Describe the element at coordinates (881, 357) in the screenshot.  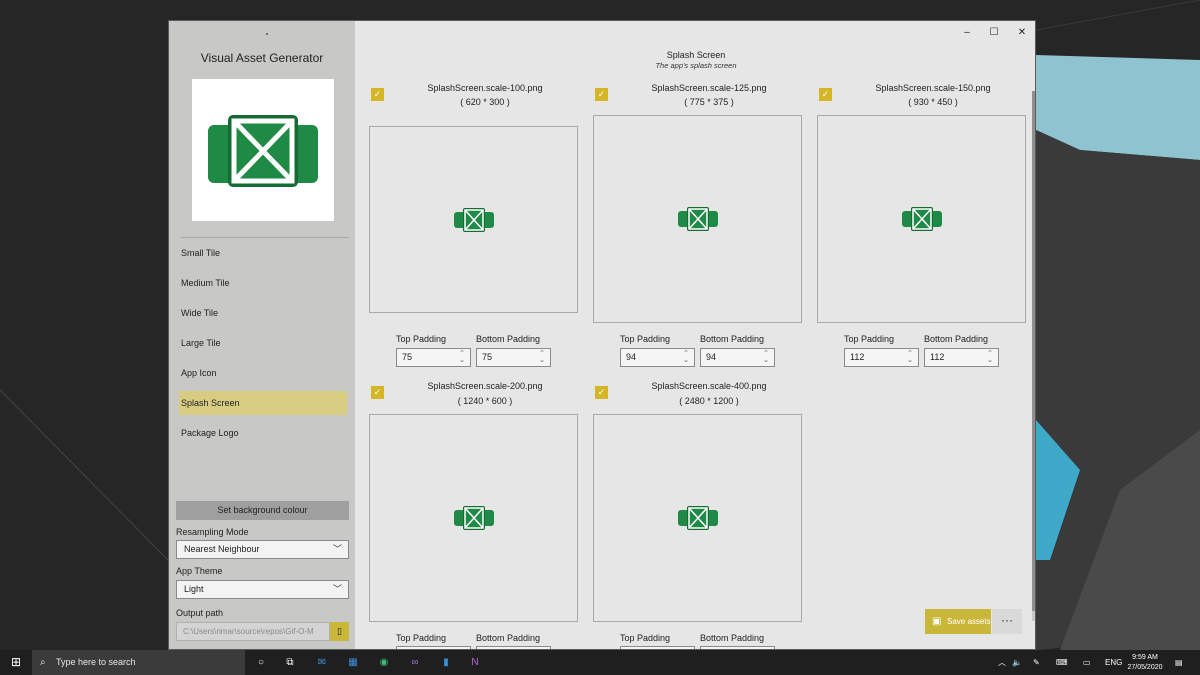
I see `top-padding-stepper: 112 ⌃ ⌄` at that location.